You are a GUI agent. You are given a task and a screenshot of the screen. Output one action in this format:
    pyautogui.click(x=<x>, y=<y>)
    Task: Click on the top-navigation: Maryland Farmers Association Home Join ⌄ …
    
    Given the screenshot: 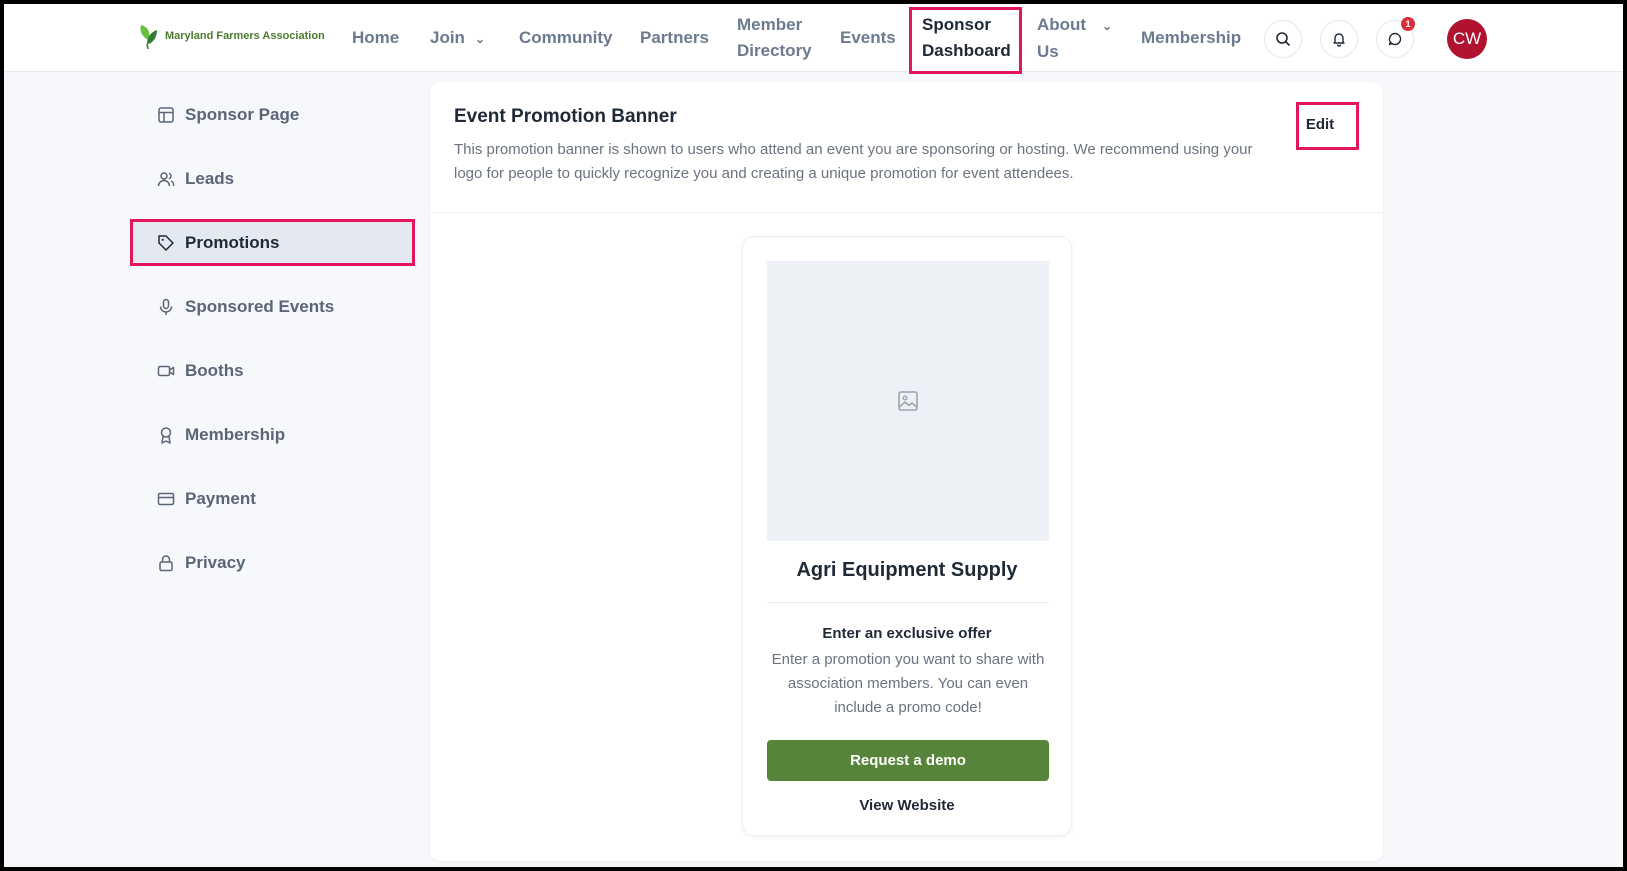 What is the action you would take?
    pyautogui.click(x=813, y=39)
    